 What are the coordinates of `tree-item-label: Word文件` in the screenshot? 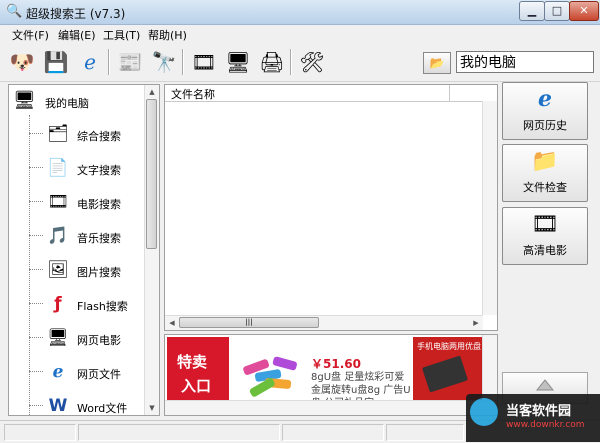 It's located at (102, 408).